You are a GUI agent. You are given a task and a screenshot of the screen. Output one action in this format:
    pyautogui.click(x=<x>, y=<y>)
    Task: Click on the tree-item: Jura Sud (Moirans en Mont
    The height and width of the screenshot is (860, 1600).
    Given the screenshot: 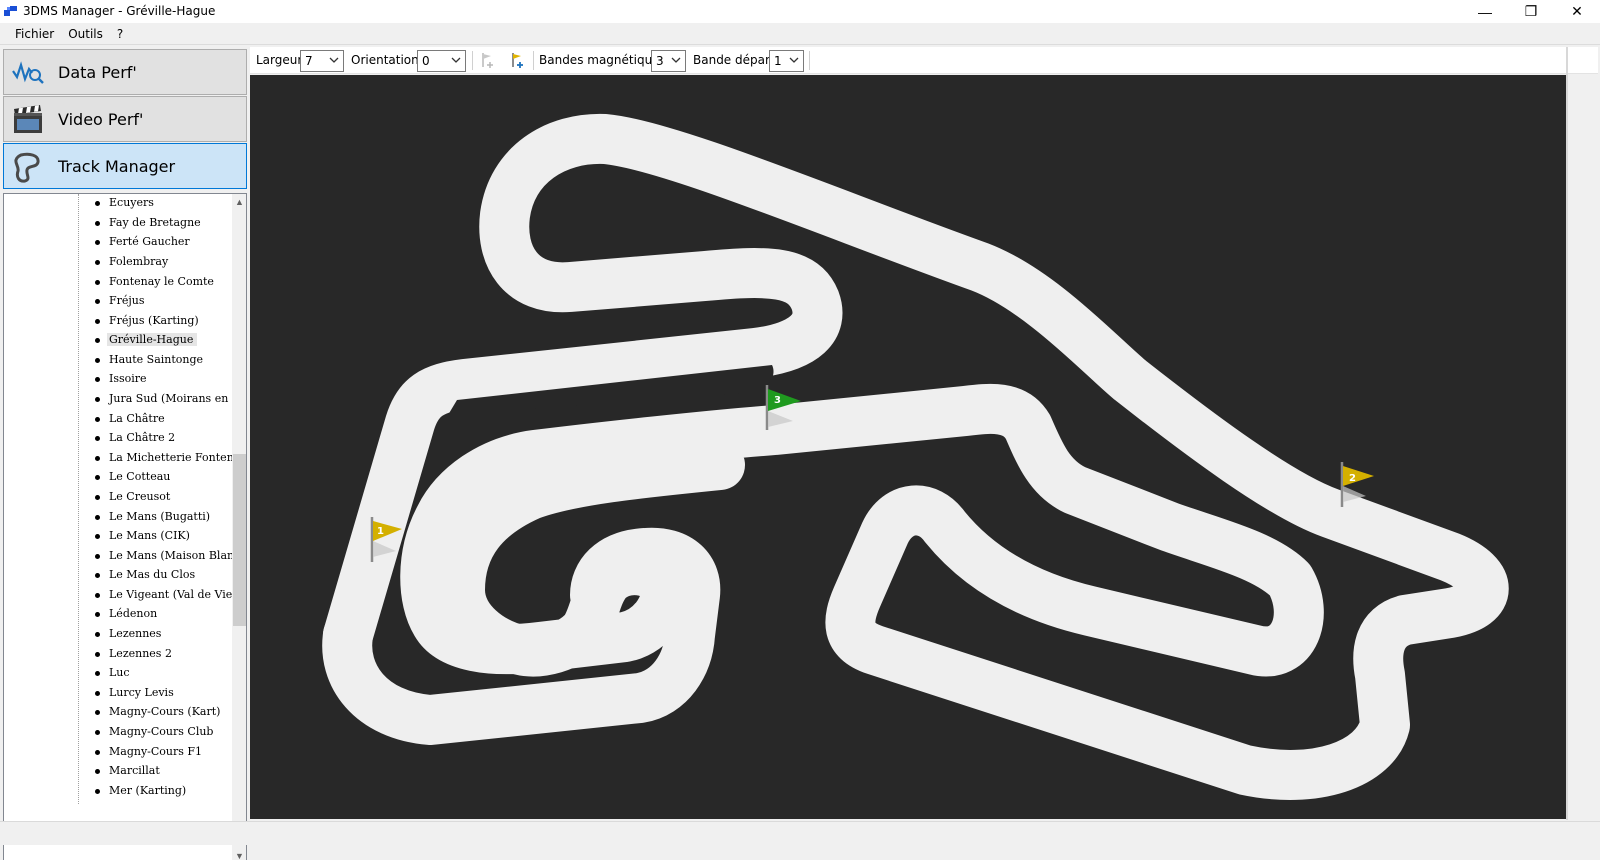 What is the action you would take?
    pyautogui.click(x=120, y=399)
    